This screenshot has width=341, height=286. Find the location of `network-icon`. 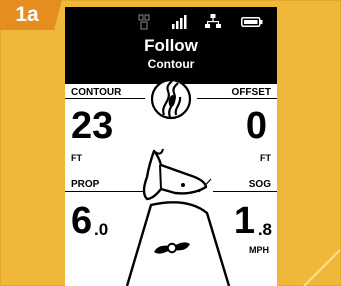

network-icon is located at coordinates (213, 21).